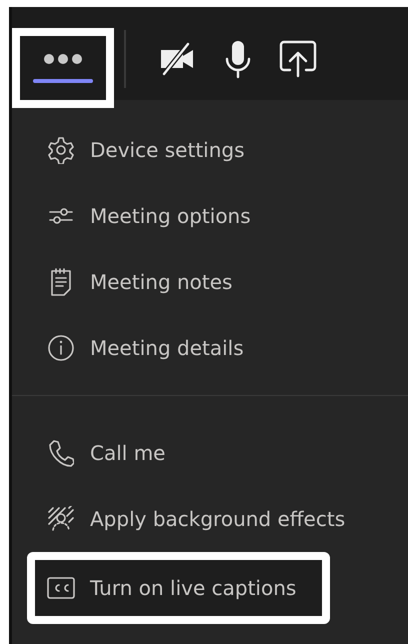 The height and width of the screenshot is (644, 408). Describe the element at coordinates (210, 282) in the screenshot. I see `menu-item: Meeting notes` at that location.